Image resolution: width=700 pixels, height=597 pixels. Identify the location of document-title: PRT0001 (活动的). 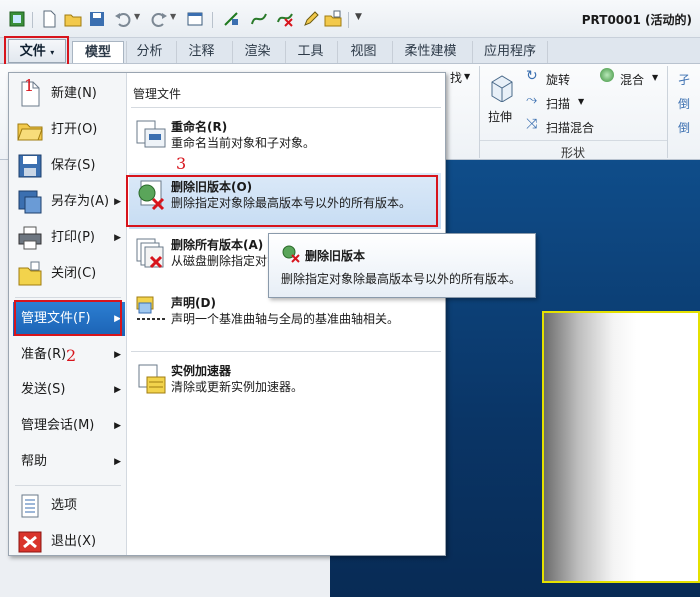
(636, 20).